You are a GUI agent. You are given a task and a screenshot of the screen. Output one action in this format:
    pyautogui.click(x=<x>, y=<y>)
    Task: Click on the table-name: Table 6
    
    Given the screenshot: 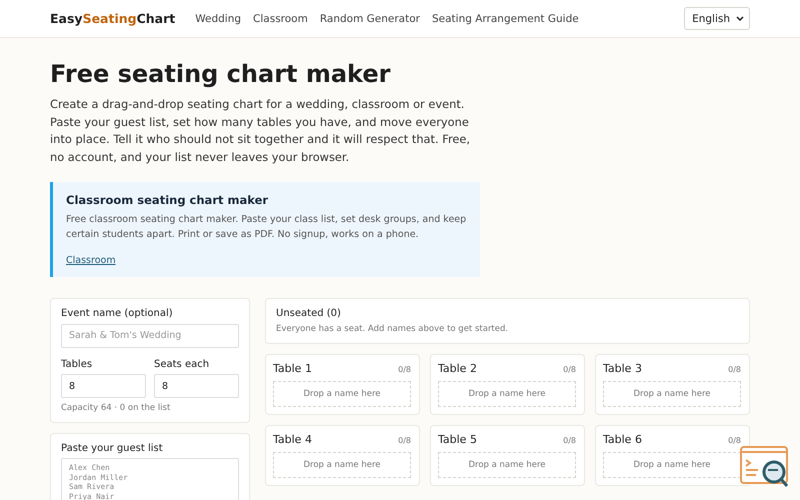 What is the action you would take?
    pyautogui.click(x=622, y=439)
    